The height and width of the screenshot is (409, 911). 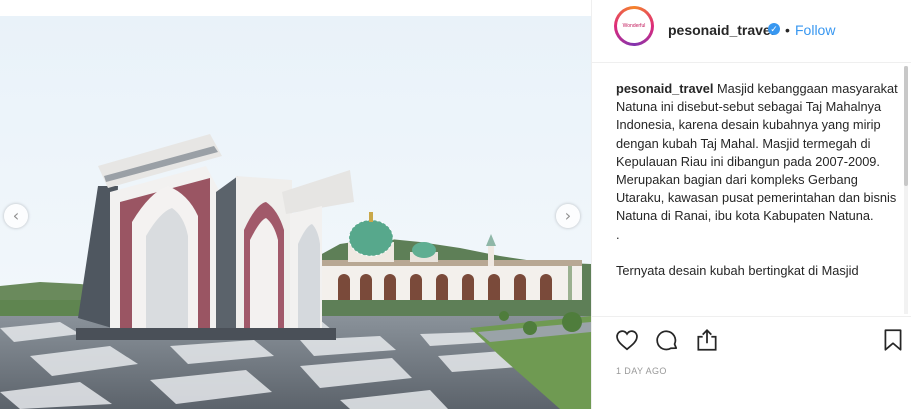 What do you see at coordinates (751, 338) in the screenshot?
I see `post-actions` at bounding box center [751, 338].